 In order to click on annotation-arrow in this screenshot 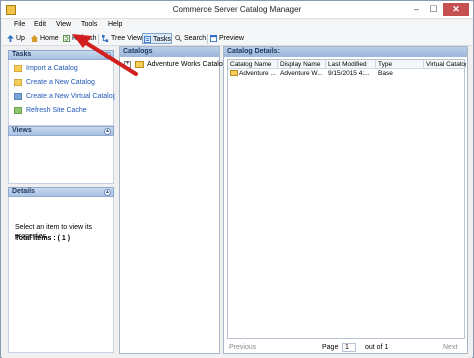, I will do `click(105, 55)`.